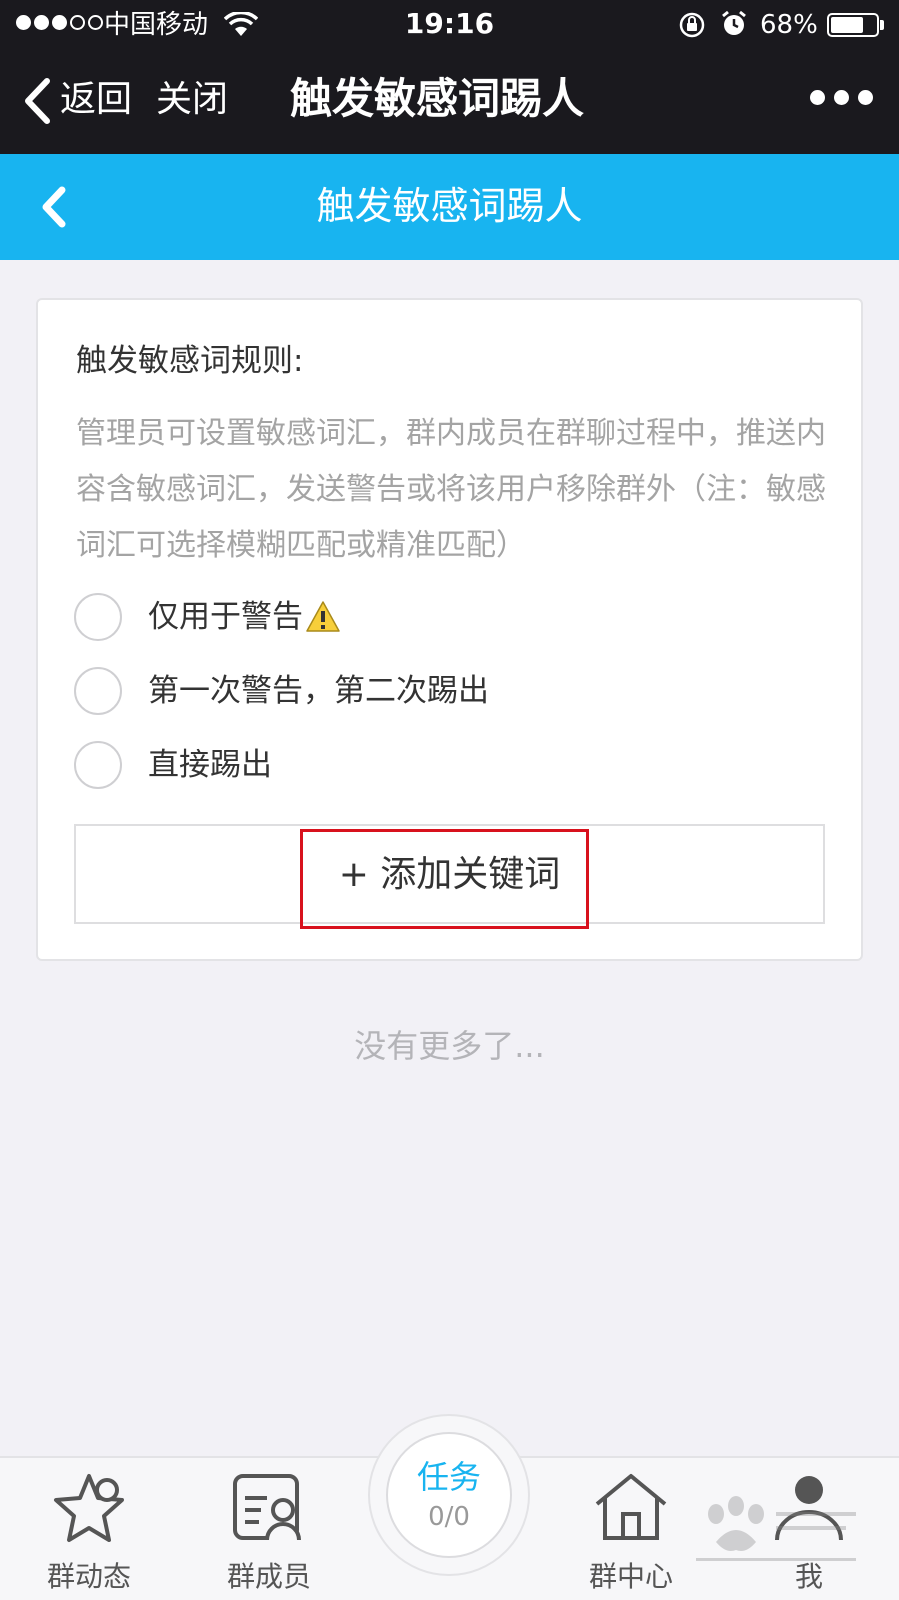 The image size is (899, 1600). What do you see at coordinates (192, 100) in the screenshot?
I see `close-button: 关闭` at bounding box center [192, 100].